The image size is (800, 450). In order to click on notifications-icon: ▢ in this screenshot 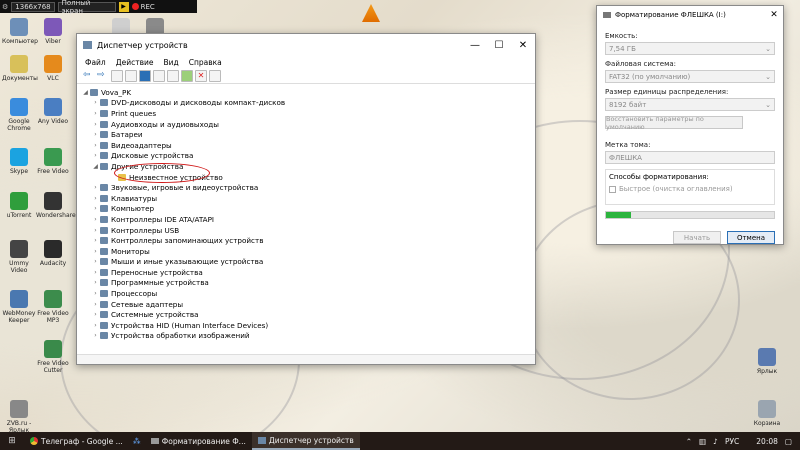, I will do `click(788, 441)`.